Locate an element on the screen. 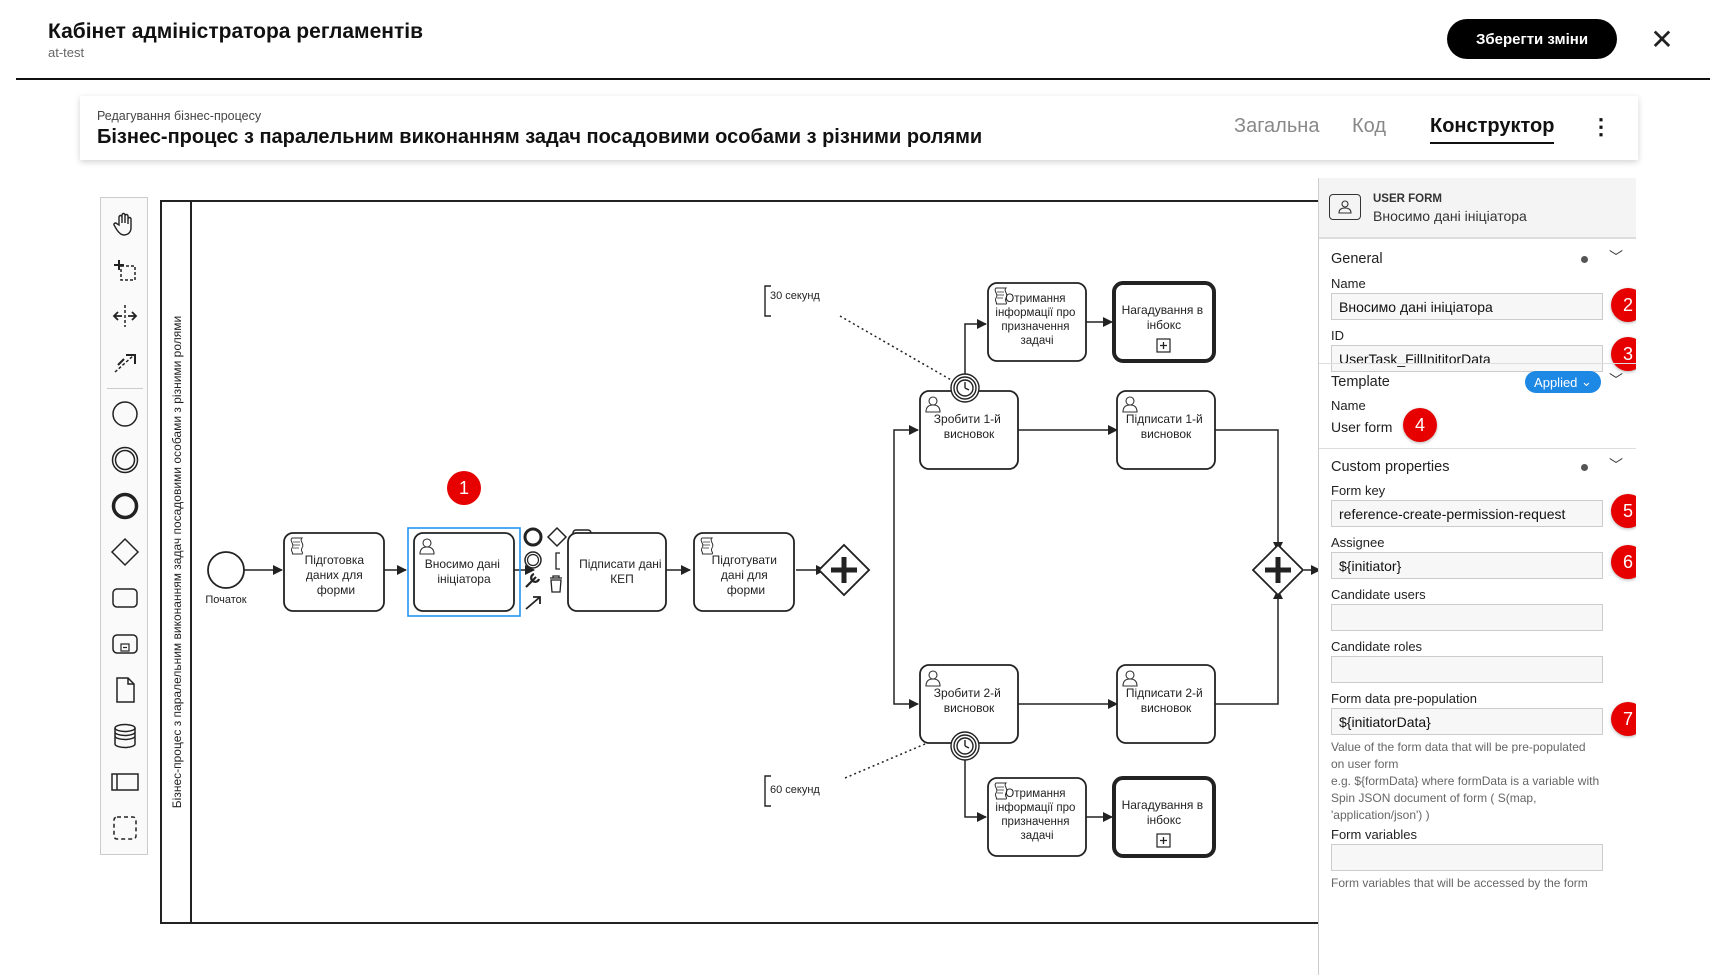 The width and height of the screenshot is (1710, 975). task-sign-first-conclusion: Підписати 1-й висновок is located at coordinates (1166, 430).